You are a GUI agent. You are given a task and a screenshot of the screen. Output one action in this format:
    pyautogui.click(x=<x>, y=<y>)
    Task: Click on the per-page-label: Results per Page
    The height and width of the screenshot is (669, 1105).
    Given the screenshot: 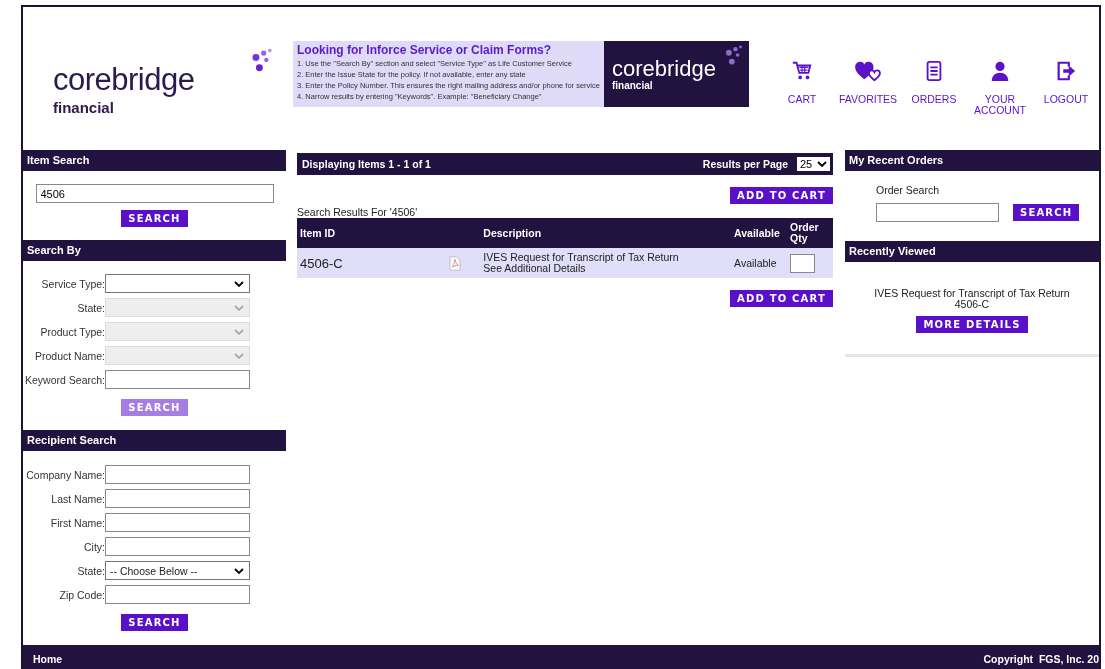 What is the action you would take?
    pyautogui.click(x=745, y=164)
    